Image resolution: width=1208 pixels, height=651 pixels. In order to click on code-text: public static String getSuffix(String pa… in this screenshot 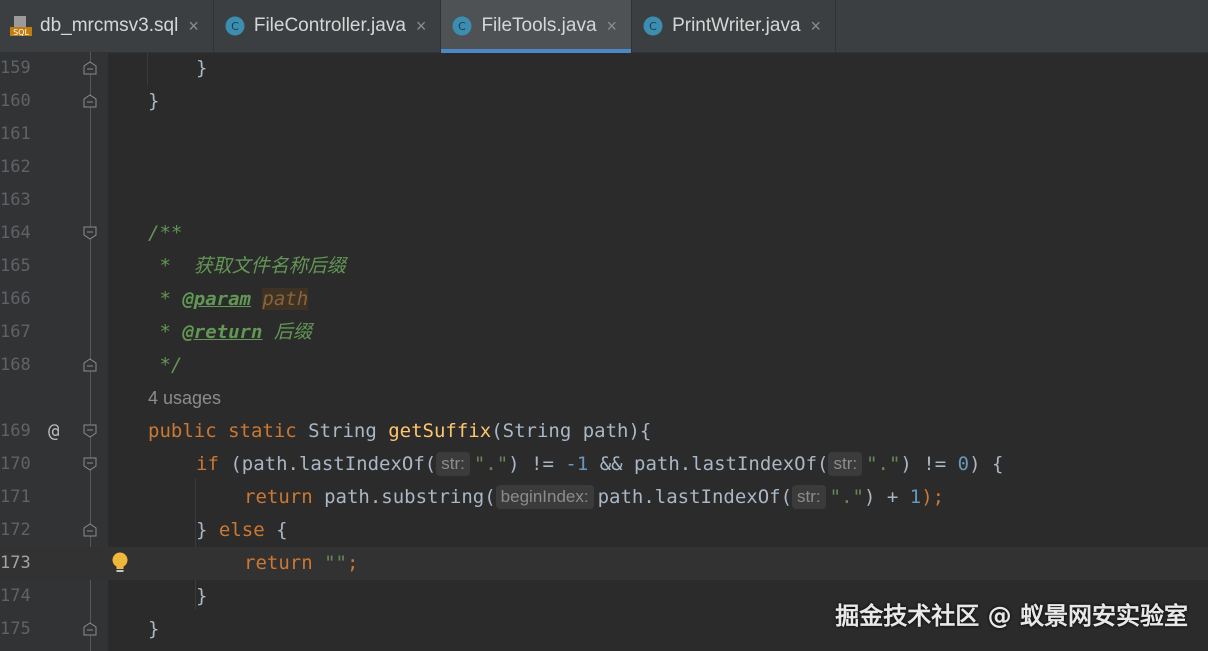, I will do `click(400, 431)`.